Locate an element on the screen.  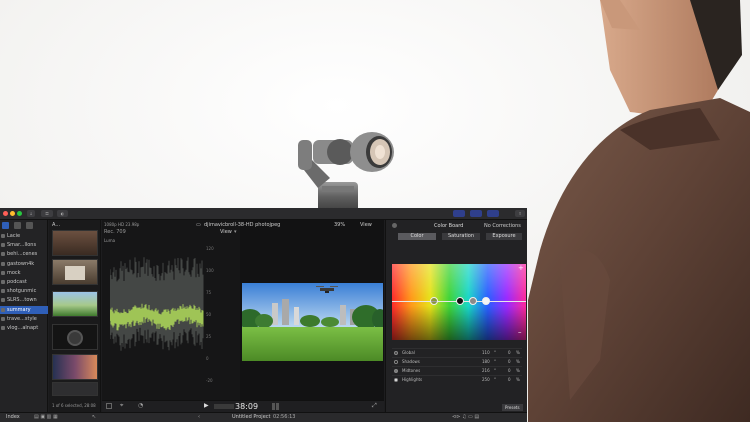
corrections-menu: No Corrections is located at coordinates (502, 226).